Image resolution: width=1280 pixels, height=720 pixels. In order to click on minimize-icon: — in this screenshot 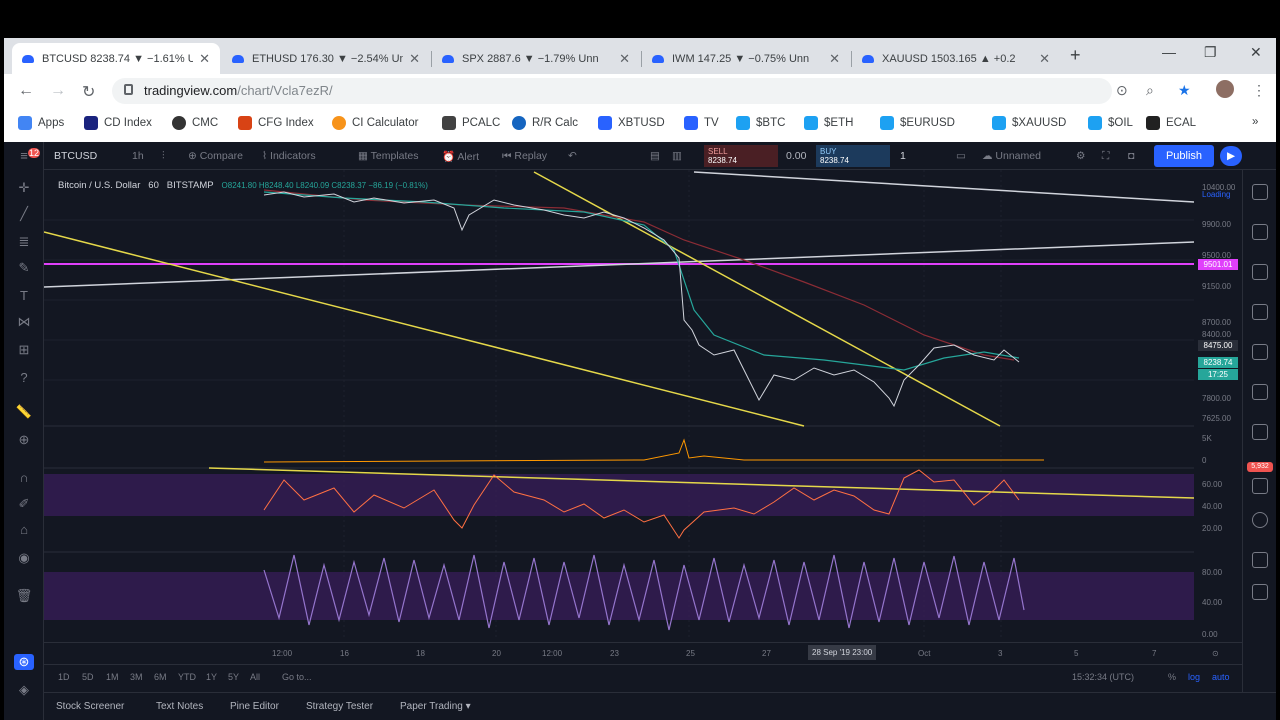, I will do `click(1169, 52)`.